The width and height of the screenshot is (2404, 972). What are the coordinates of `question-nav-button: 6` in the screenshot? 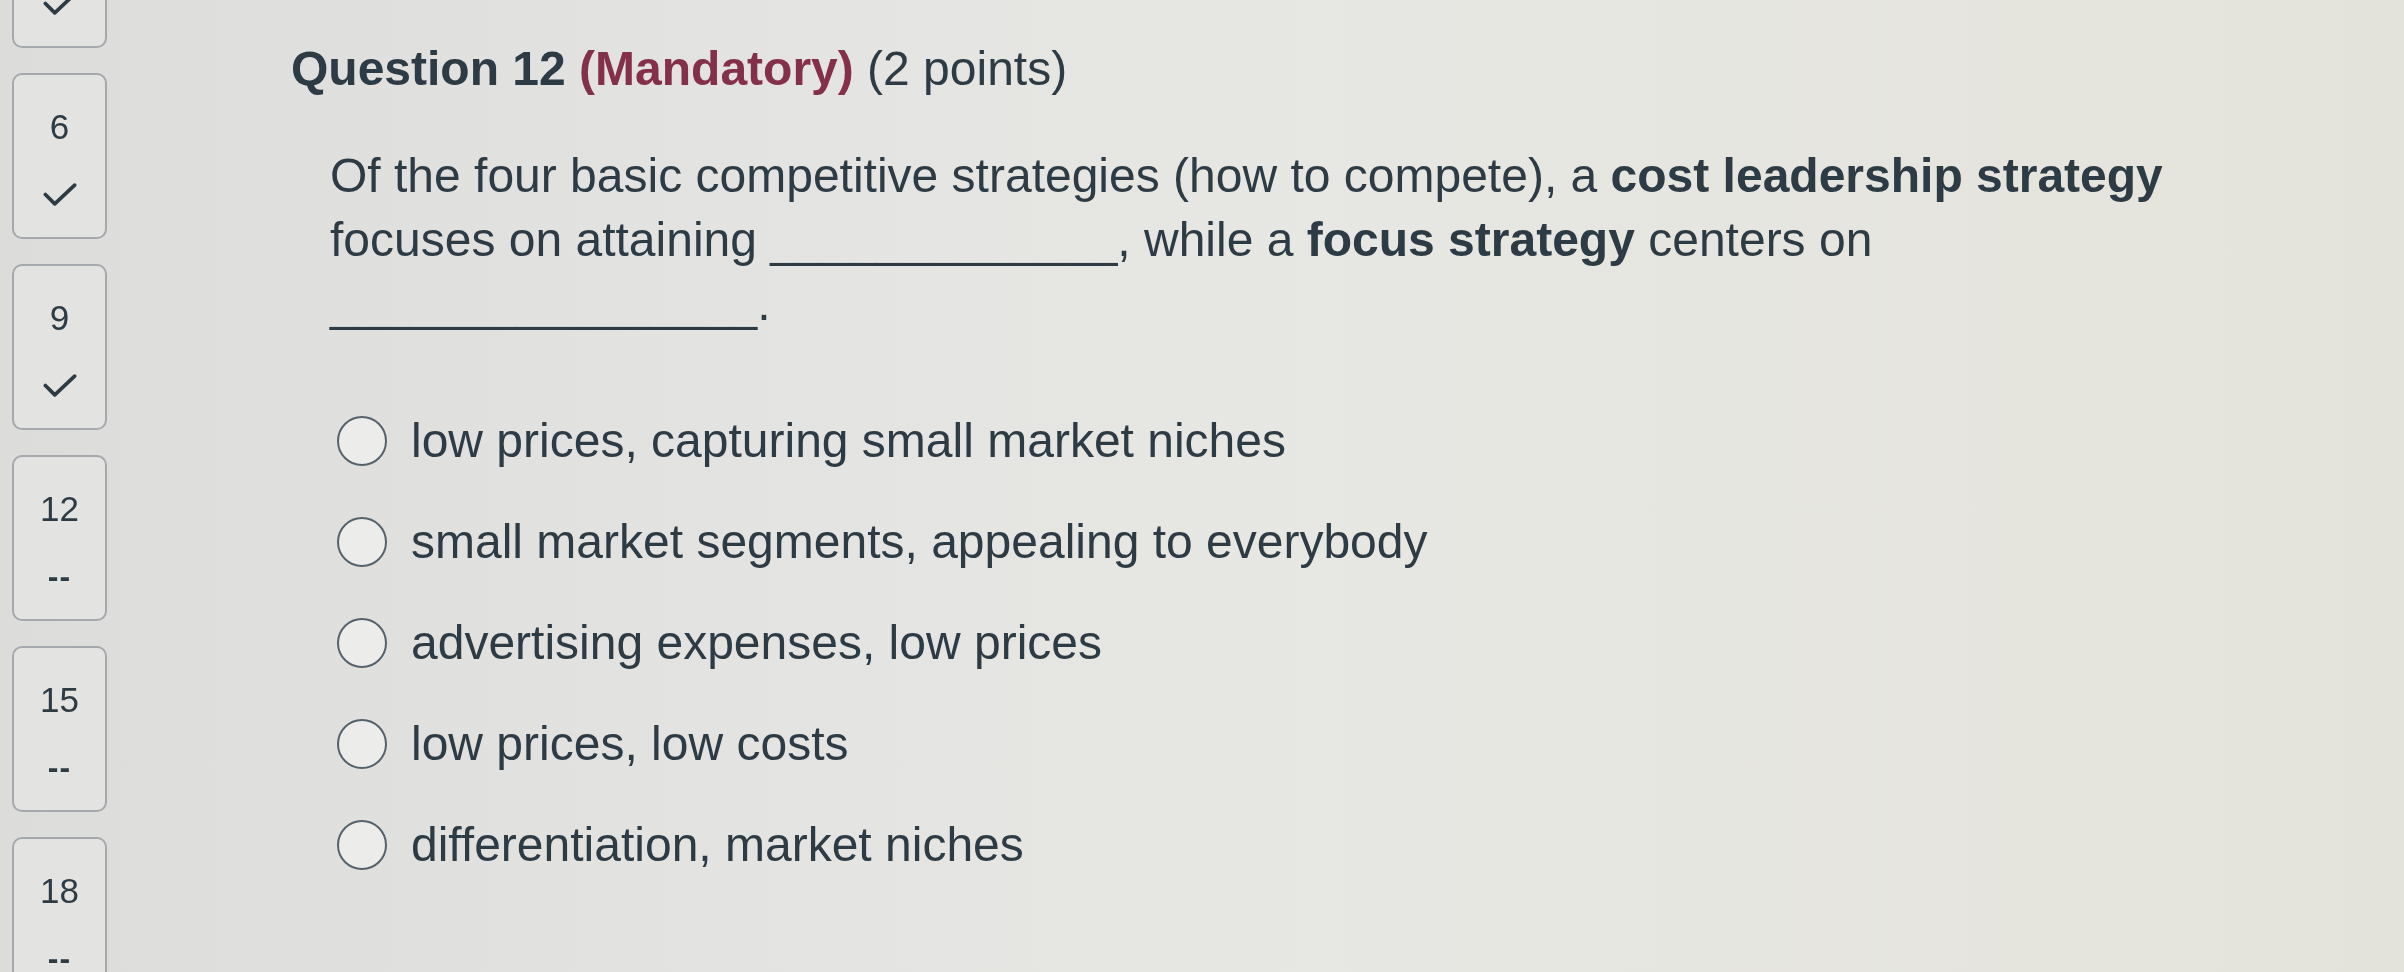 It's located at (59, 156).